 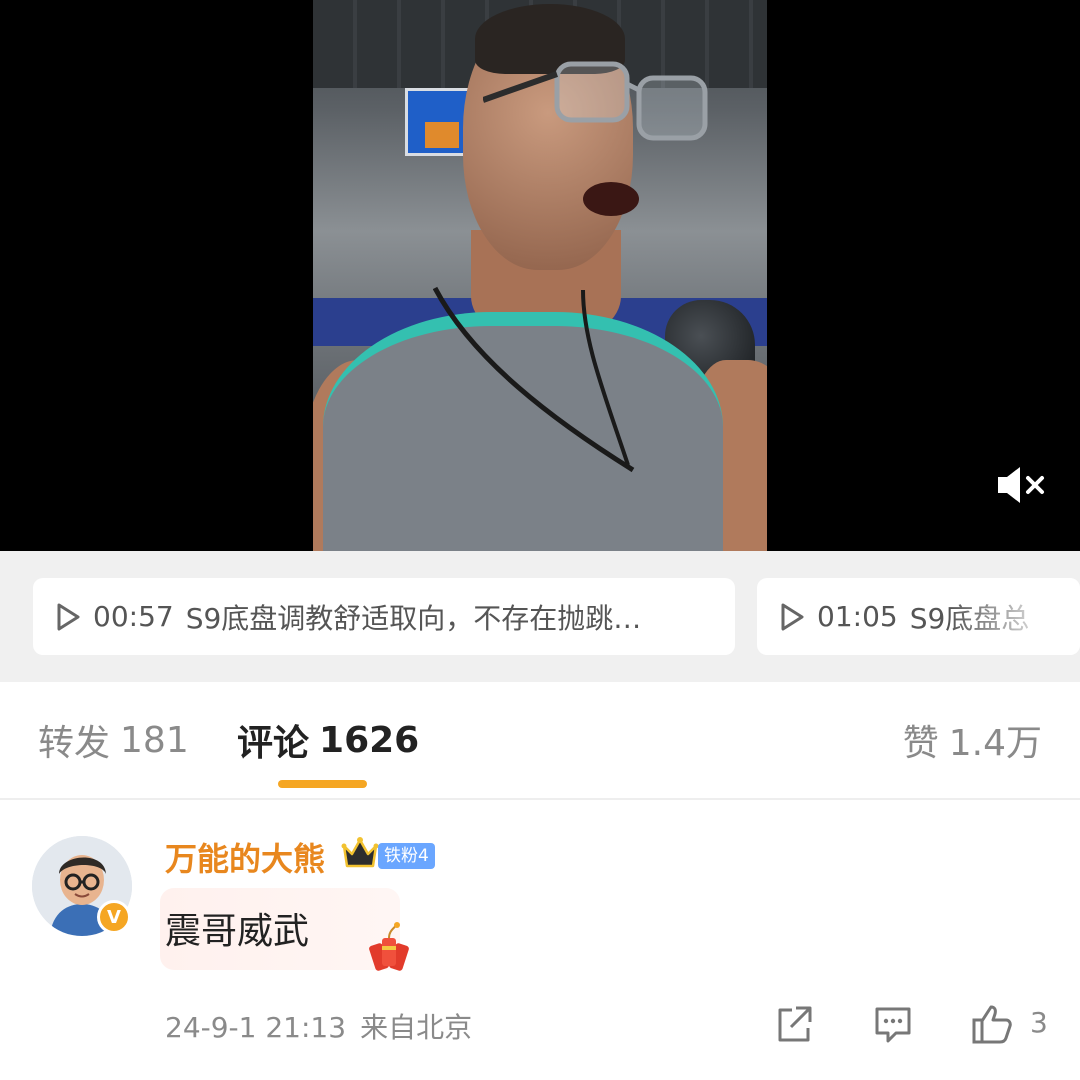 What do you see at coordinates (995, 743) in the screenshot?
I see `tab-like-count: 1.4万` at bounding box center [995, 743].